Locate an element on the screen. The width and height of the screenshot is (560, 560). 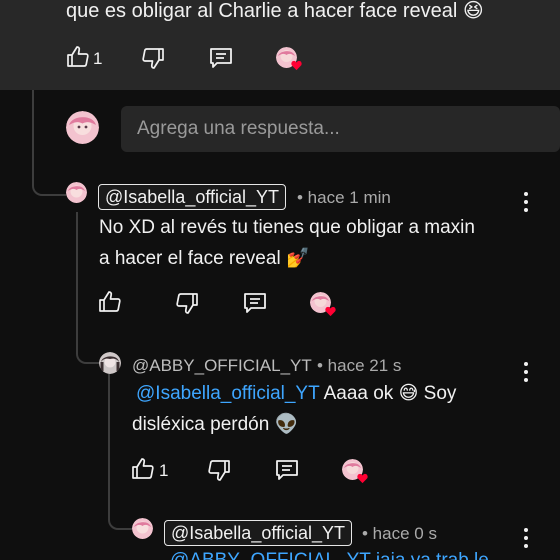
comment-text-line: @Isabella_official_YT Aaaa ok 😅 Soy is located at coordinates (294, 393).